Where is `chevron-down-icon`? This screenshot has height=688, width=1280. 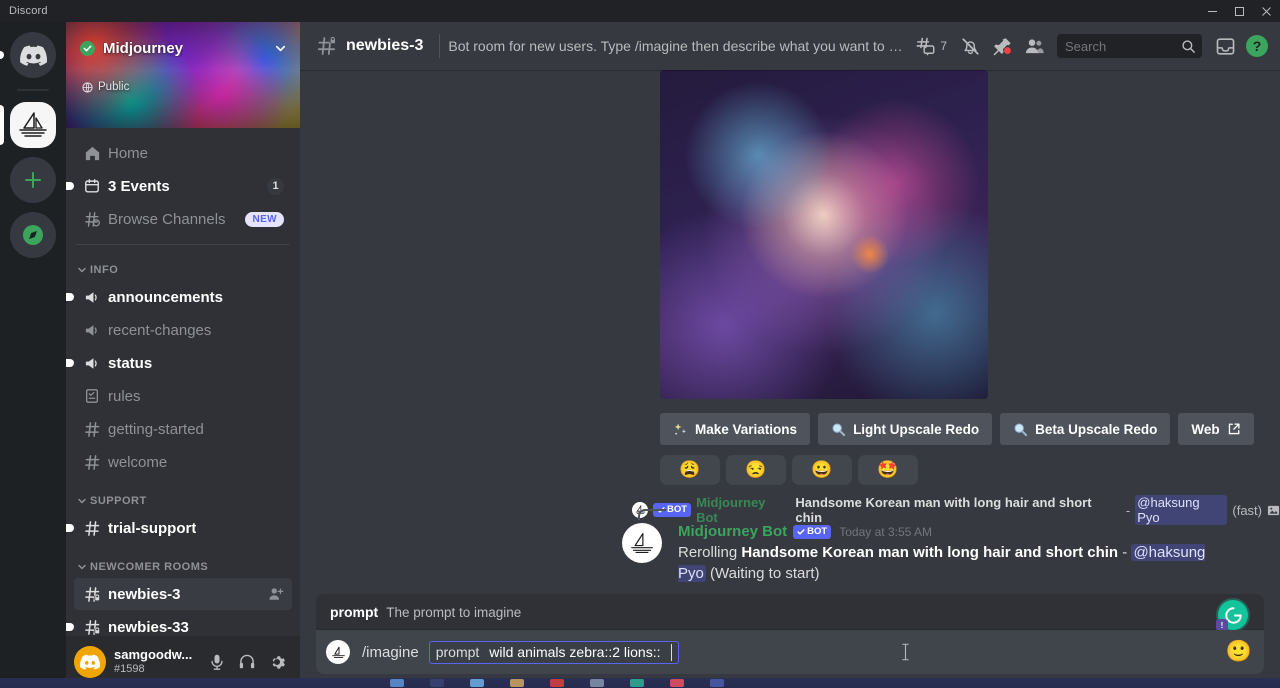 chevron-down-icon is located at coordinates (280, 48).